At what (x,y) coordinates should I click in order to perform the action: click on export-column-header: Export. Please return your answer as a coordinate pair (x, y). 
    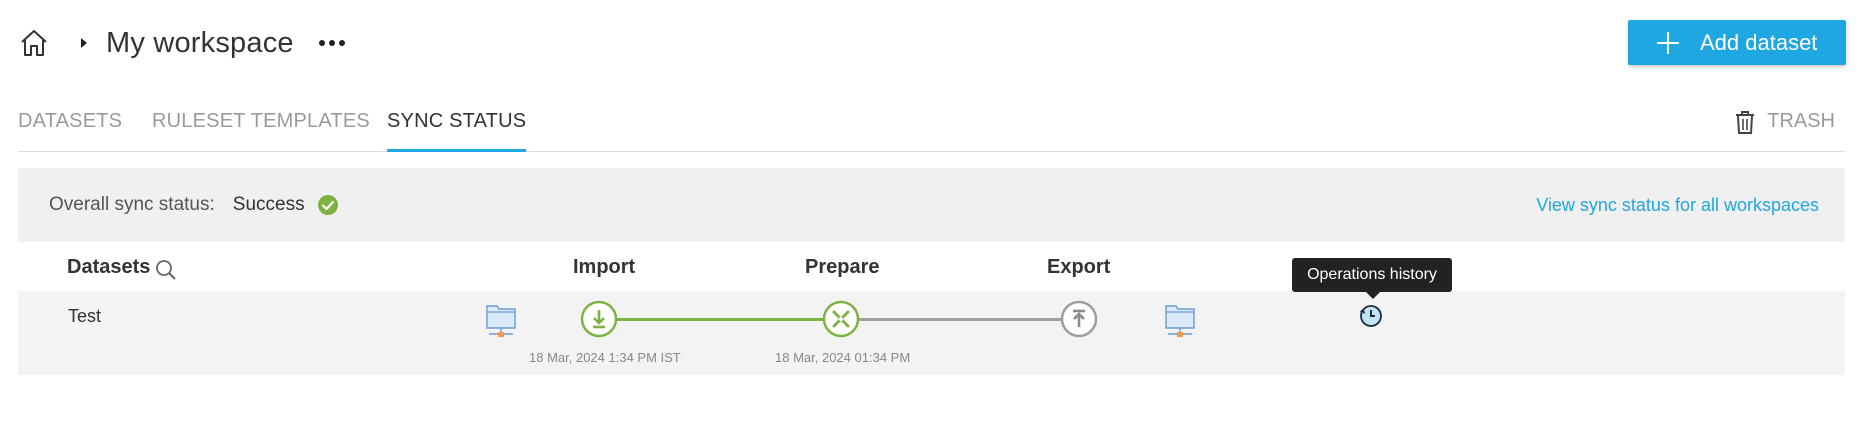
    Looking at the image, I should click on (1079, 267).